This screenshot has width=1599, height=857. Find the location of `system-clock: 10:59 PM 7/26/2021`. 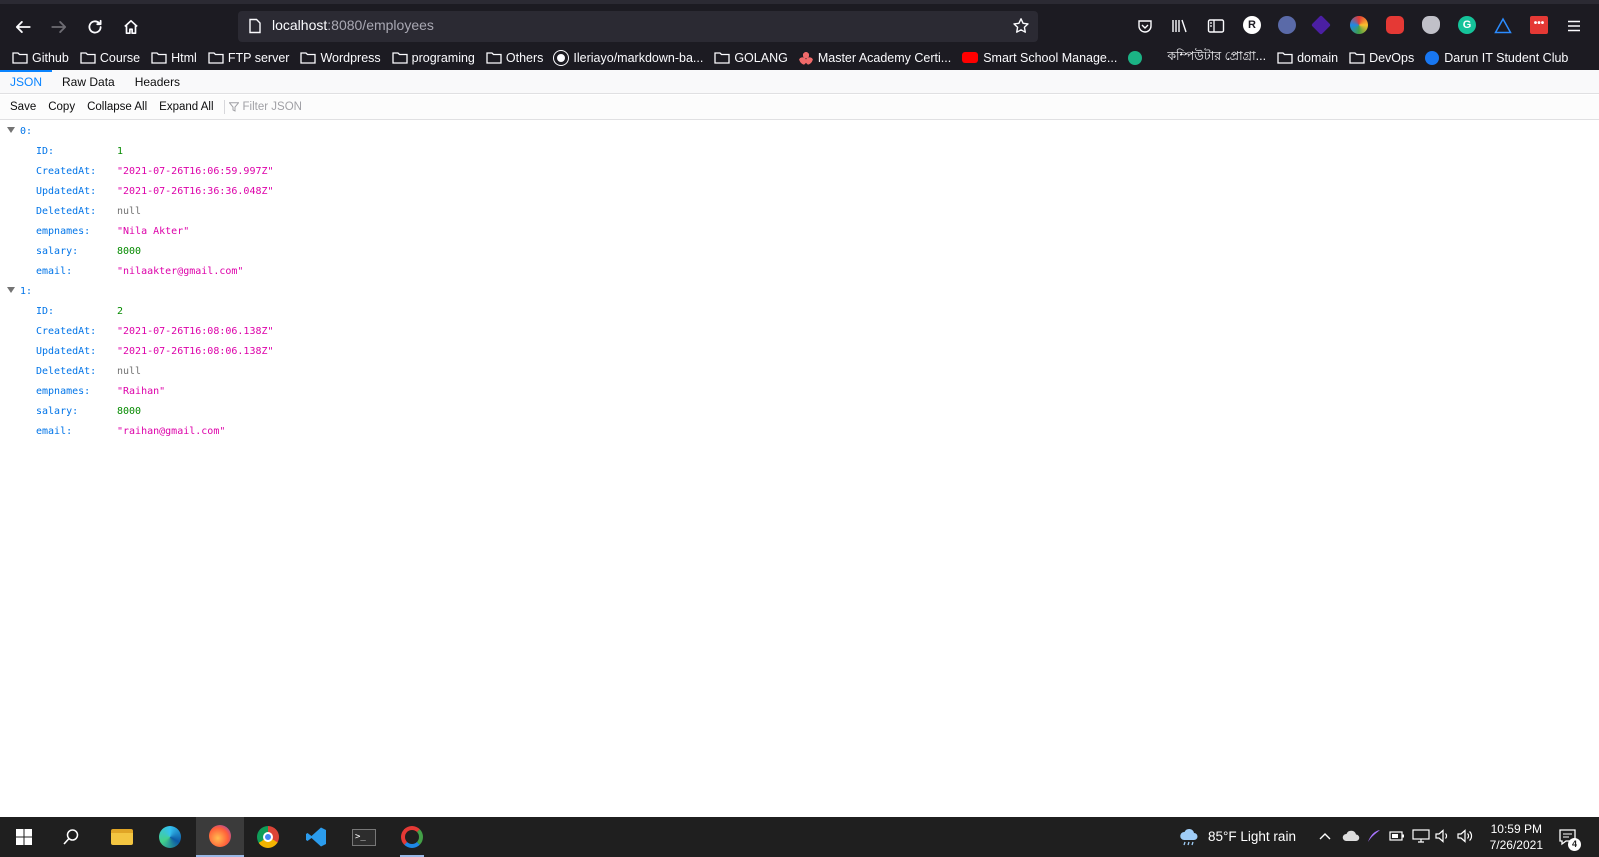

system-clock: 10:59 PM 7/26/2021 is located at coordinates (1516, 837).